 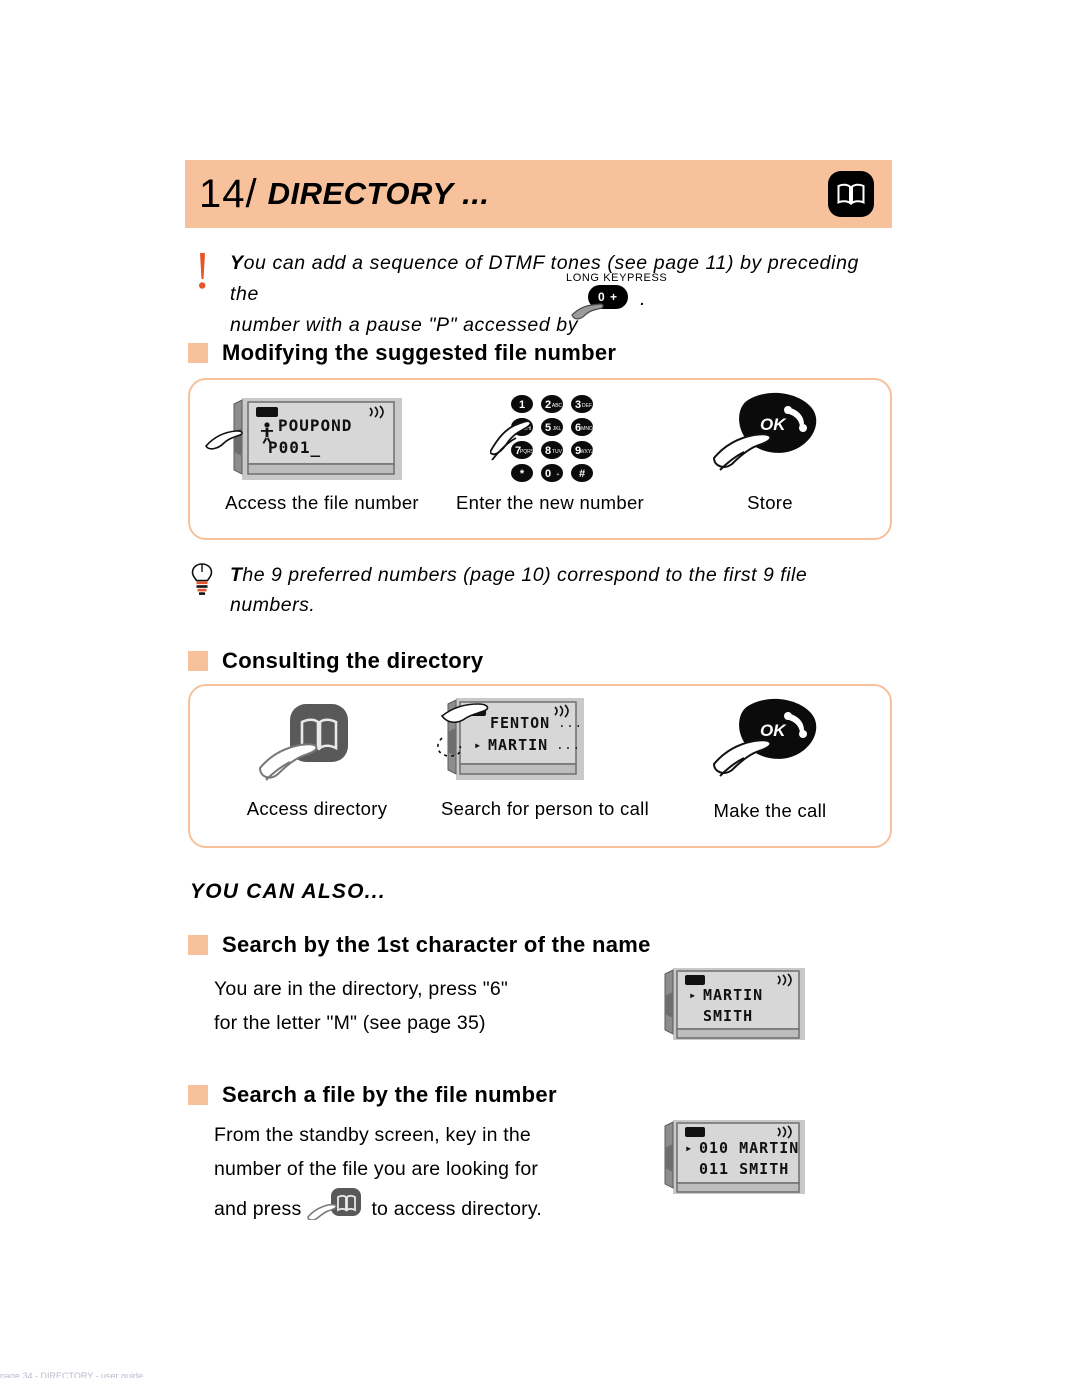 What do you see at coordinates (237, 263) in the screenshot?
I see `warning-lead-char: Y` at bounding box center [237, 263].